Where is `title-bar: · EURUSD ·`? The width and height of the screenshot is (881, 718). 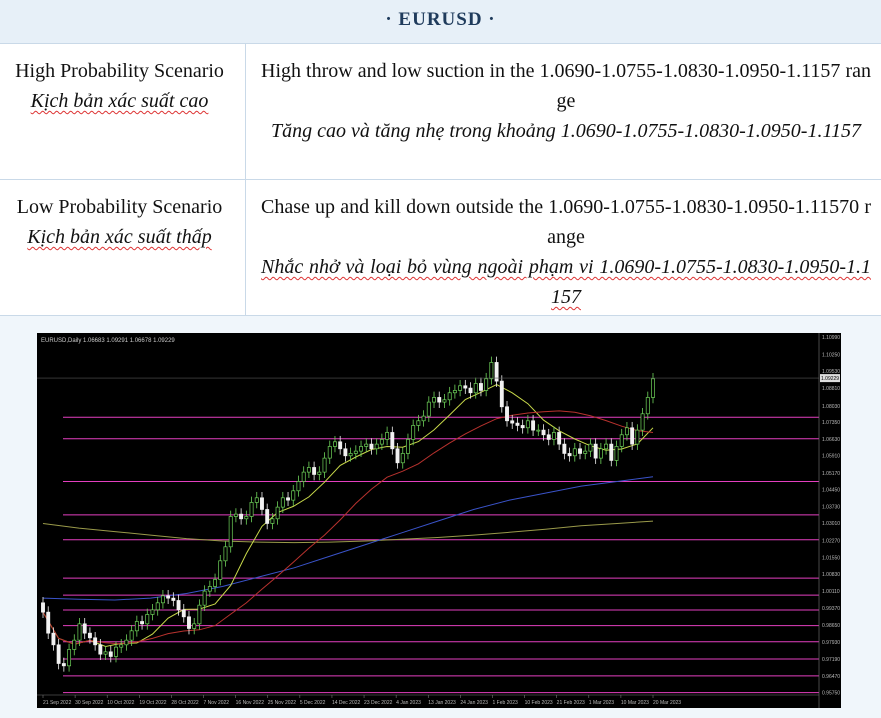
title-bar: · EURUSD · is located at coordinates (440, 22).